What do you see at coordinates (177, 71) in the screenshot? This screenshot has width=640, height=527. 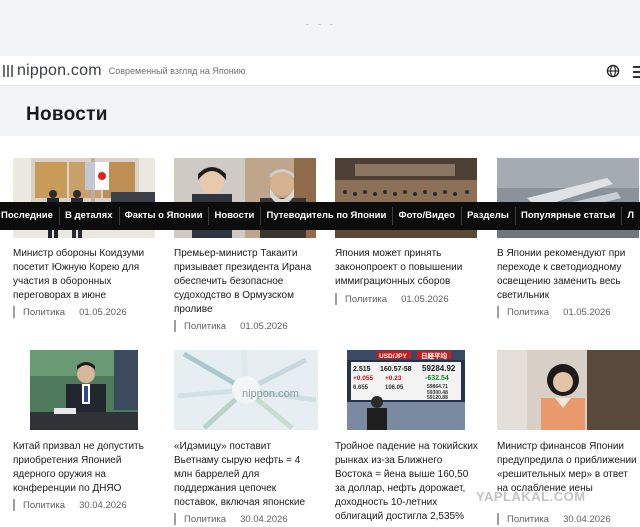 I see `site-tagline: Современный взгляд на Японию` at bounding box center [177, 71].